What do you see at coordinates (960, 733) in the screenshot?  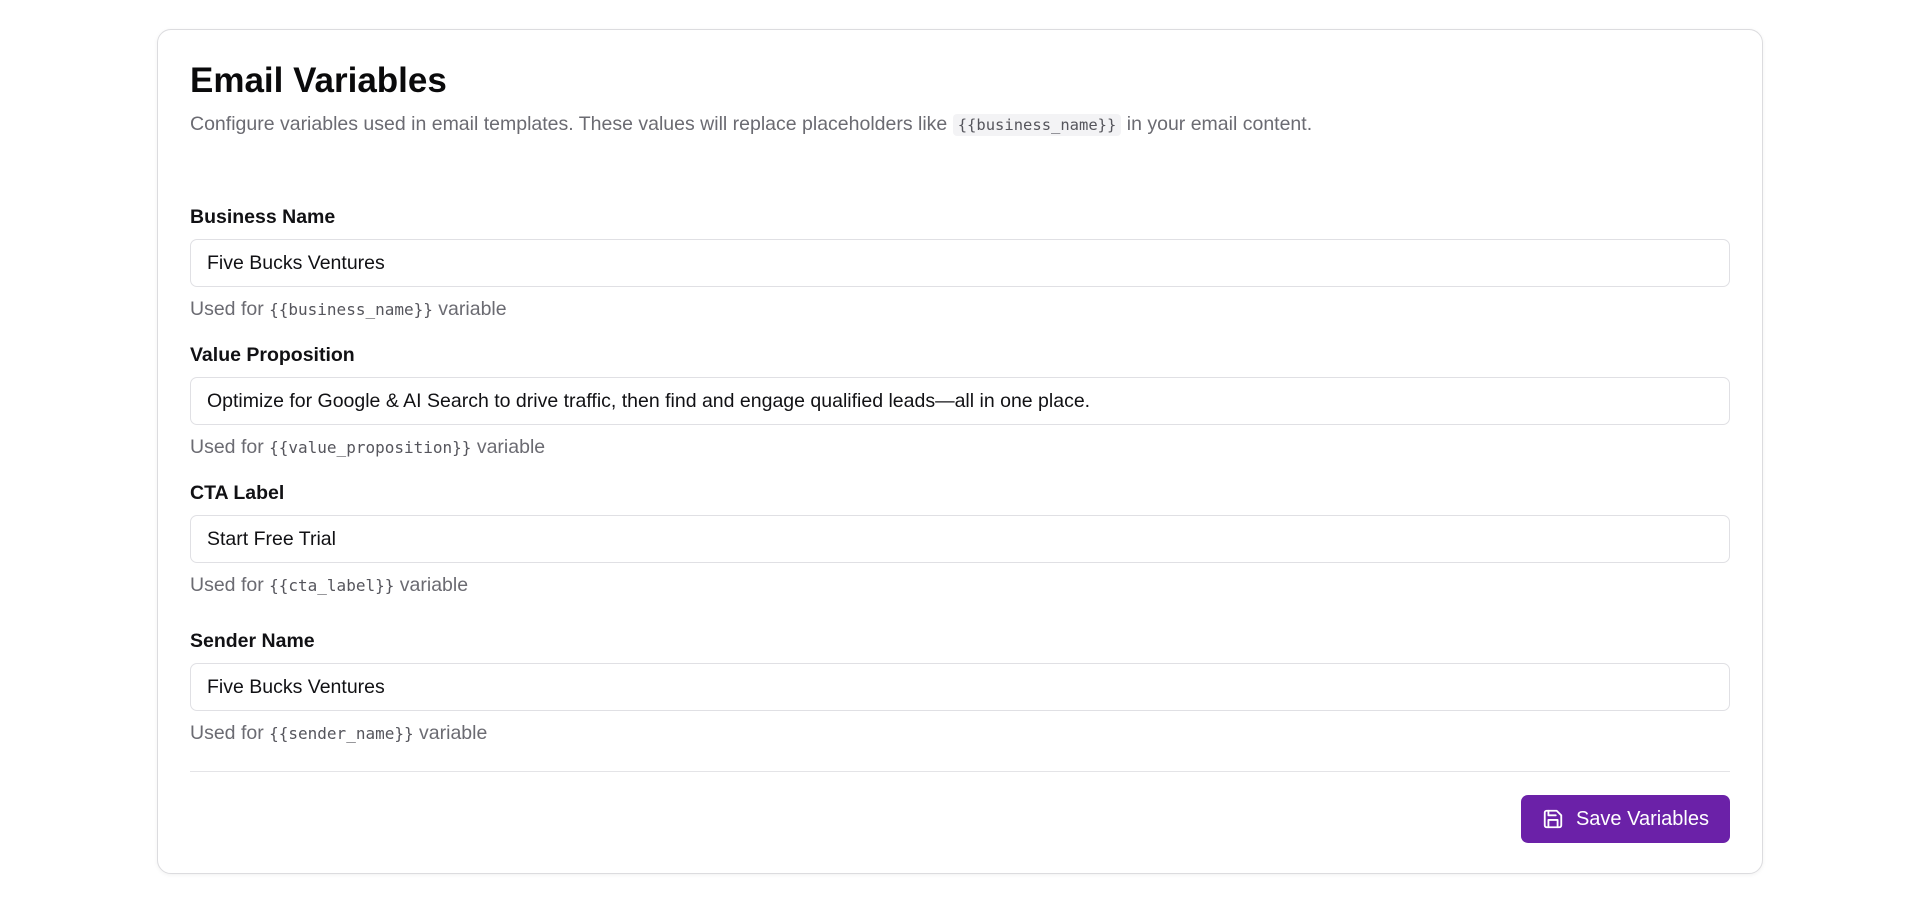 I see `sender-name-help: Used for {{sender_name}} variable` at bounding box center [960, 733].